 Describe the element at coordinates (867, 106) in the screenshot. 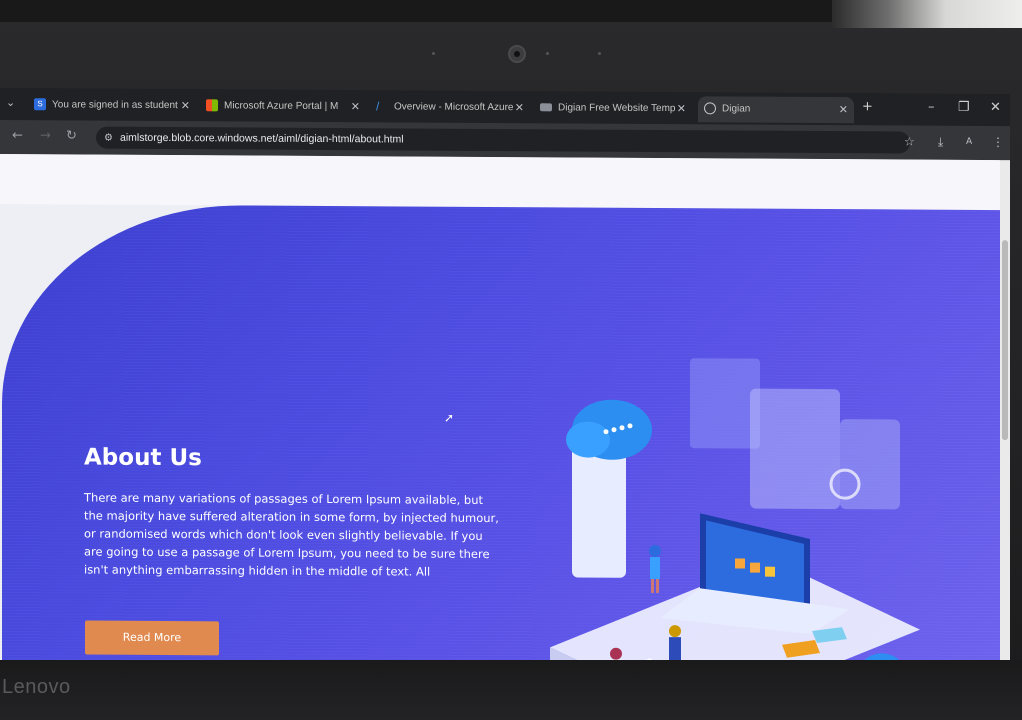

I see `new-tab-icon: +` at that location.